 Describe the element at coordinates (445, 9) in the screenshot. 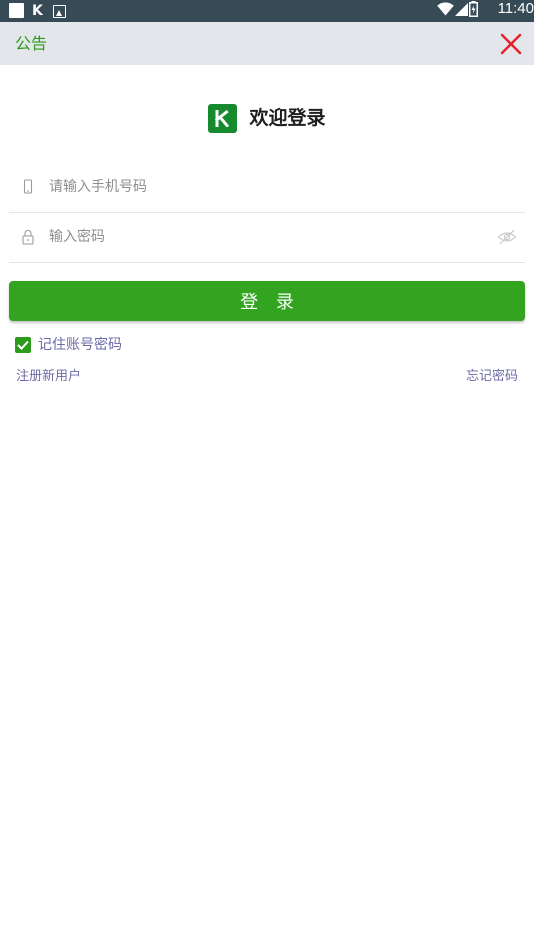

I see `wifi-icon` at that location.